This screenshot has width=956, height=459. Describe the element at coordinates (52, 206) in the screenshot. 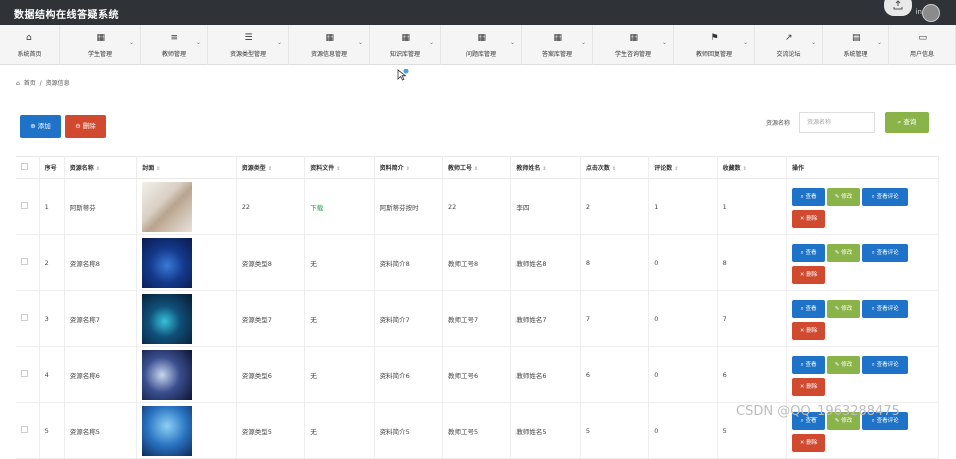

I see `cell-no: 1` at that location.